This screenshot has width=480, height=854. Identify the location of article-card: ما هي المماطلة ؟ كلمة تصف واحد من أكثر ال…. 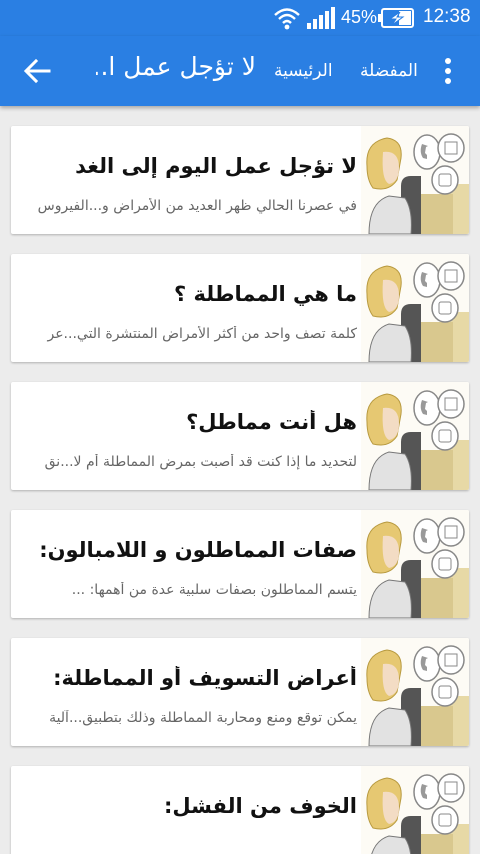
(240, 308).